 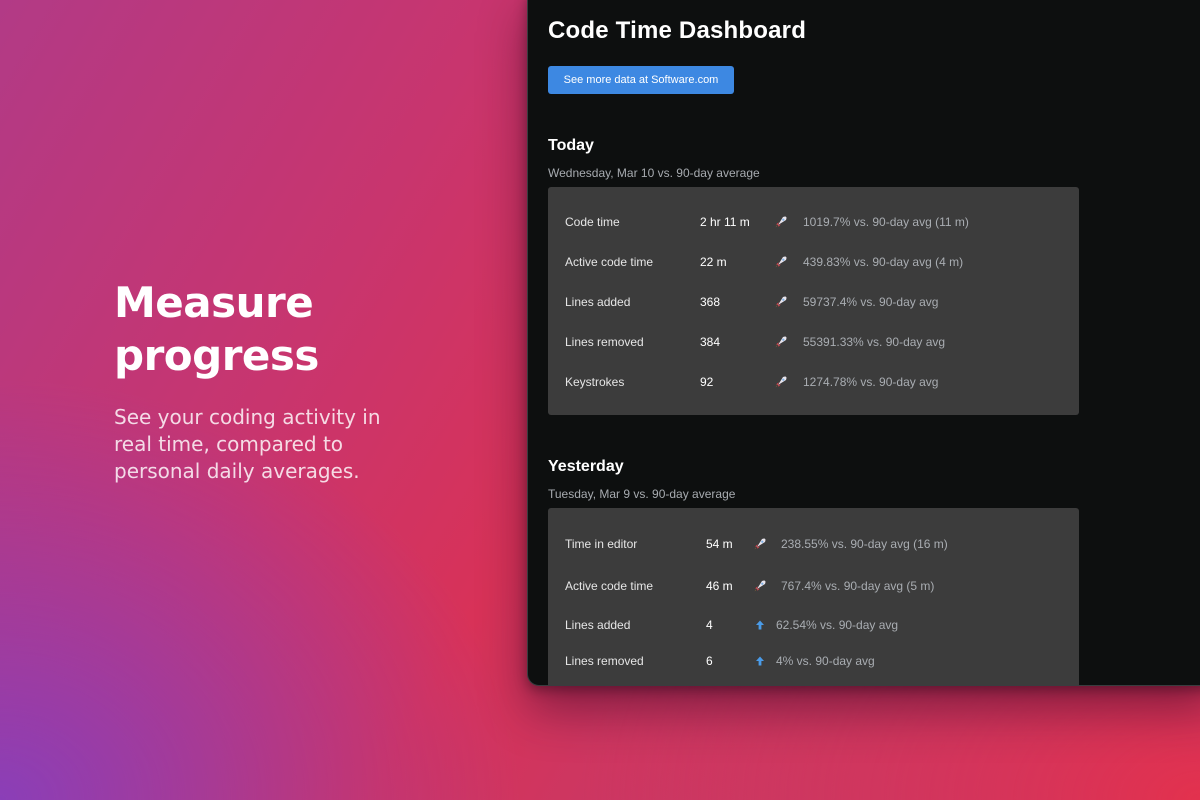 I want to click on stat-comparison: 62.54% vs. 90-day avg, so click(x=837, y=625).